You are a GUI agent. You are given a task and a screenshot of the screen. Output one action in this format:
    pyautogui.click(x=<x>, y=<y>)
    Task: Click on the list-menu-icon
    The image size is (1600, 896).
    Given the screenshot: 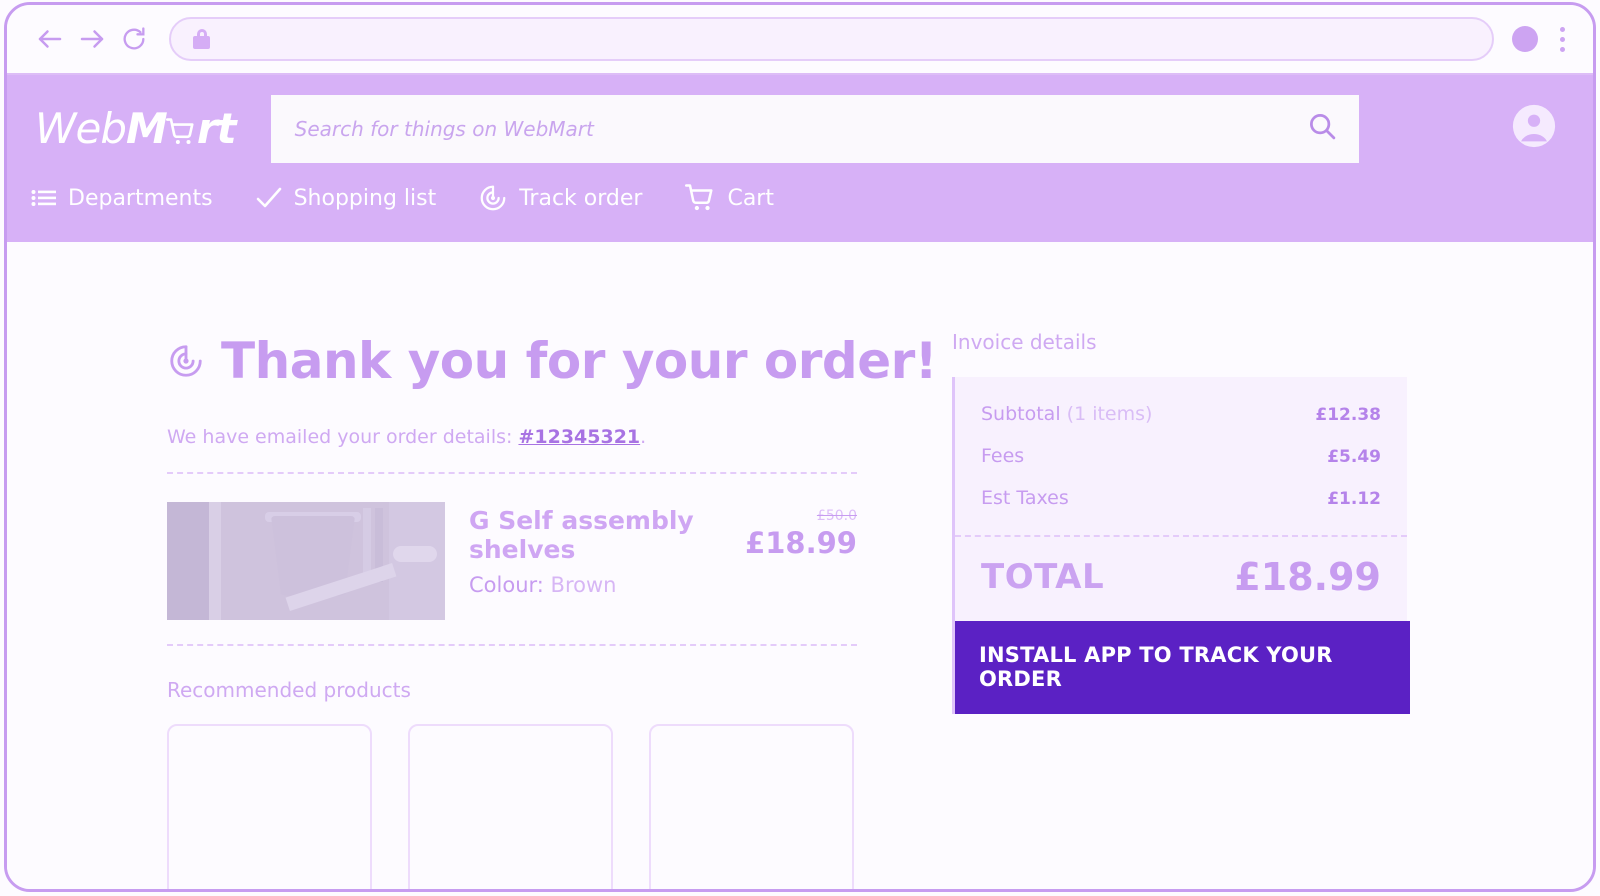 What is the action you would take?
    pyautogui.click(x=44, y=198)
    